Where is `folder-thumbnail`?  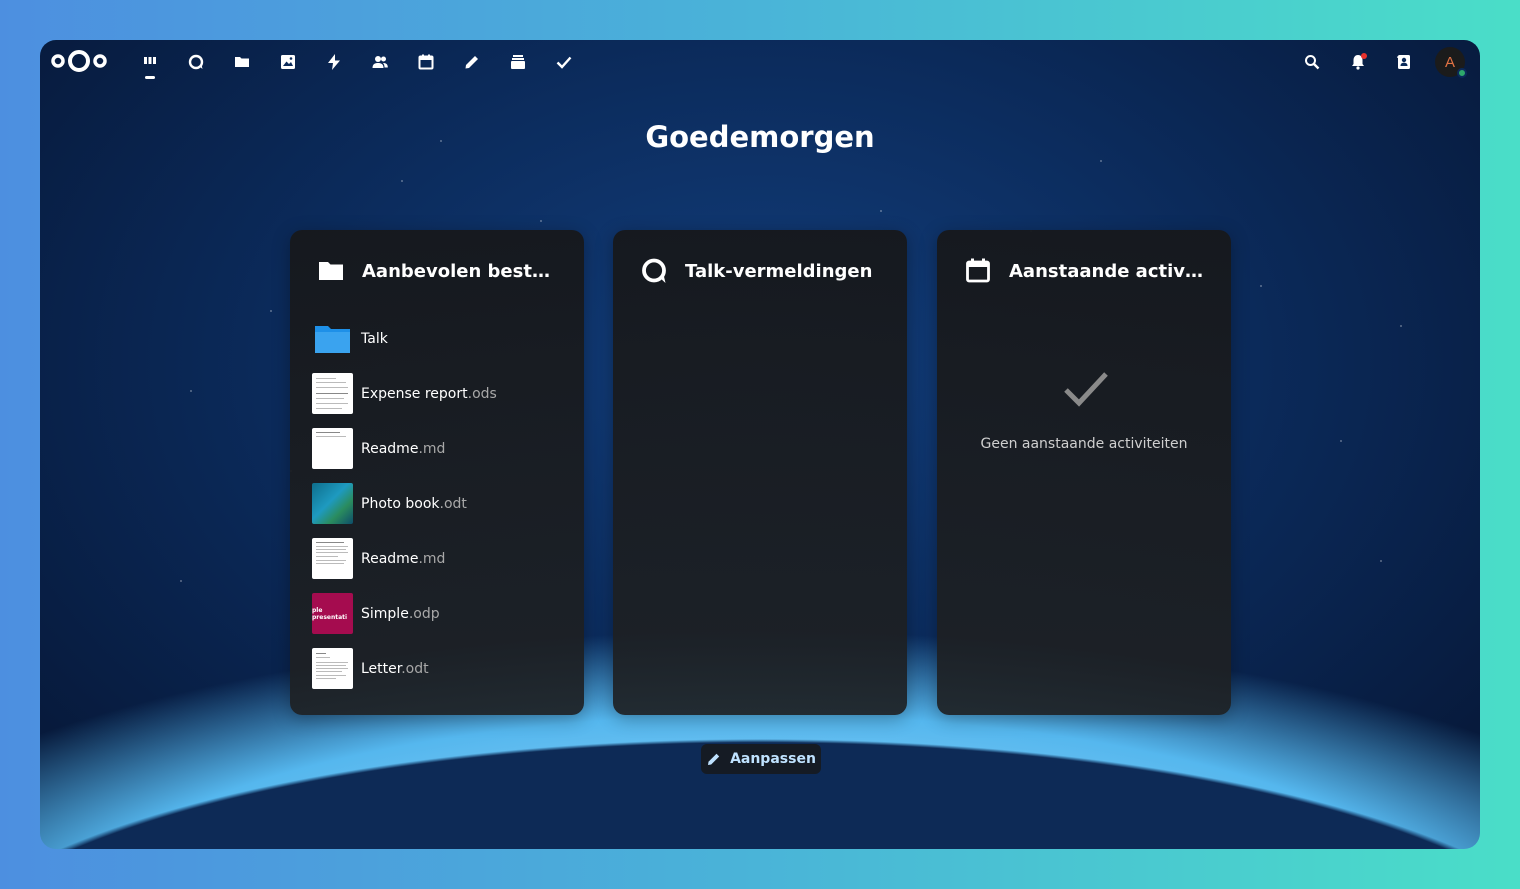
folder-thumbnail is located at coordinates (332, 338).